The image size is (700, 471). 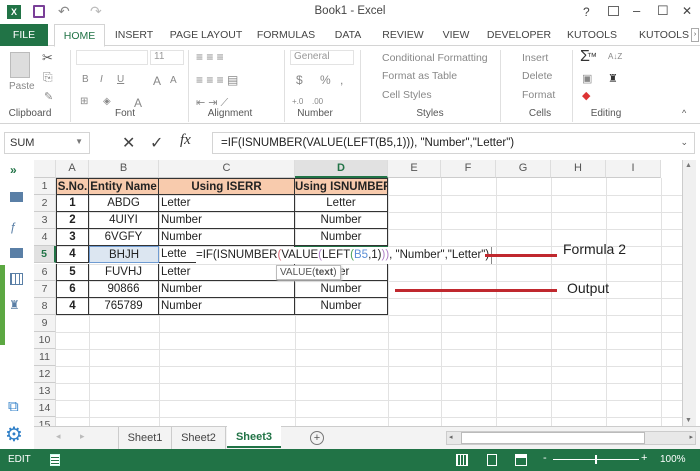 I want to click on scroll-thumb, so click(x=553, y=438).